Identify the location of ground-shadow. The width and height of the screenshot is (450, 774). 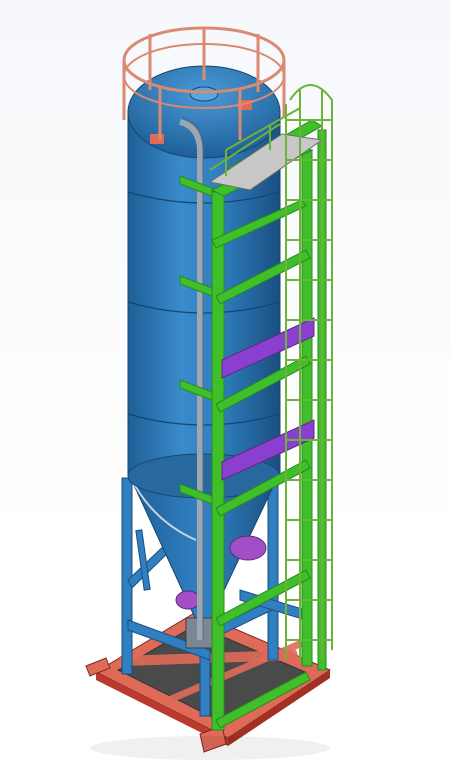
(210, 748).